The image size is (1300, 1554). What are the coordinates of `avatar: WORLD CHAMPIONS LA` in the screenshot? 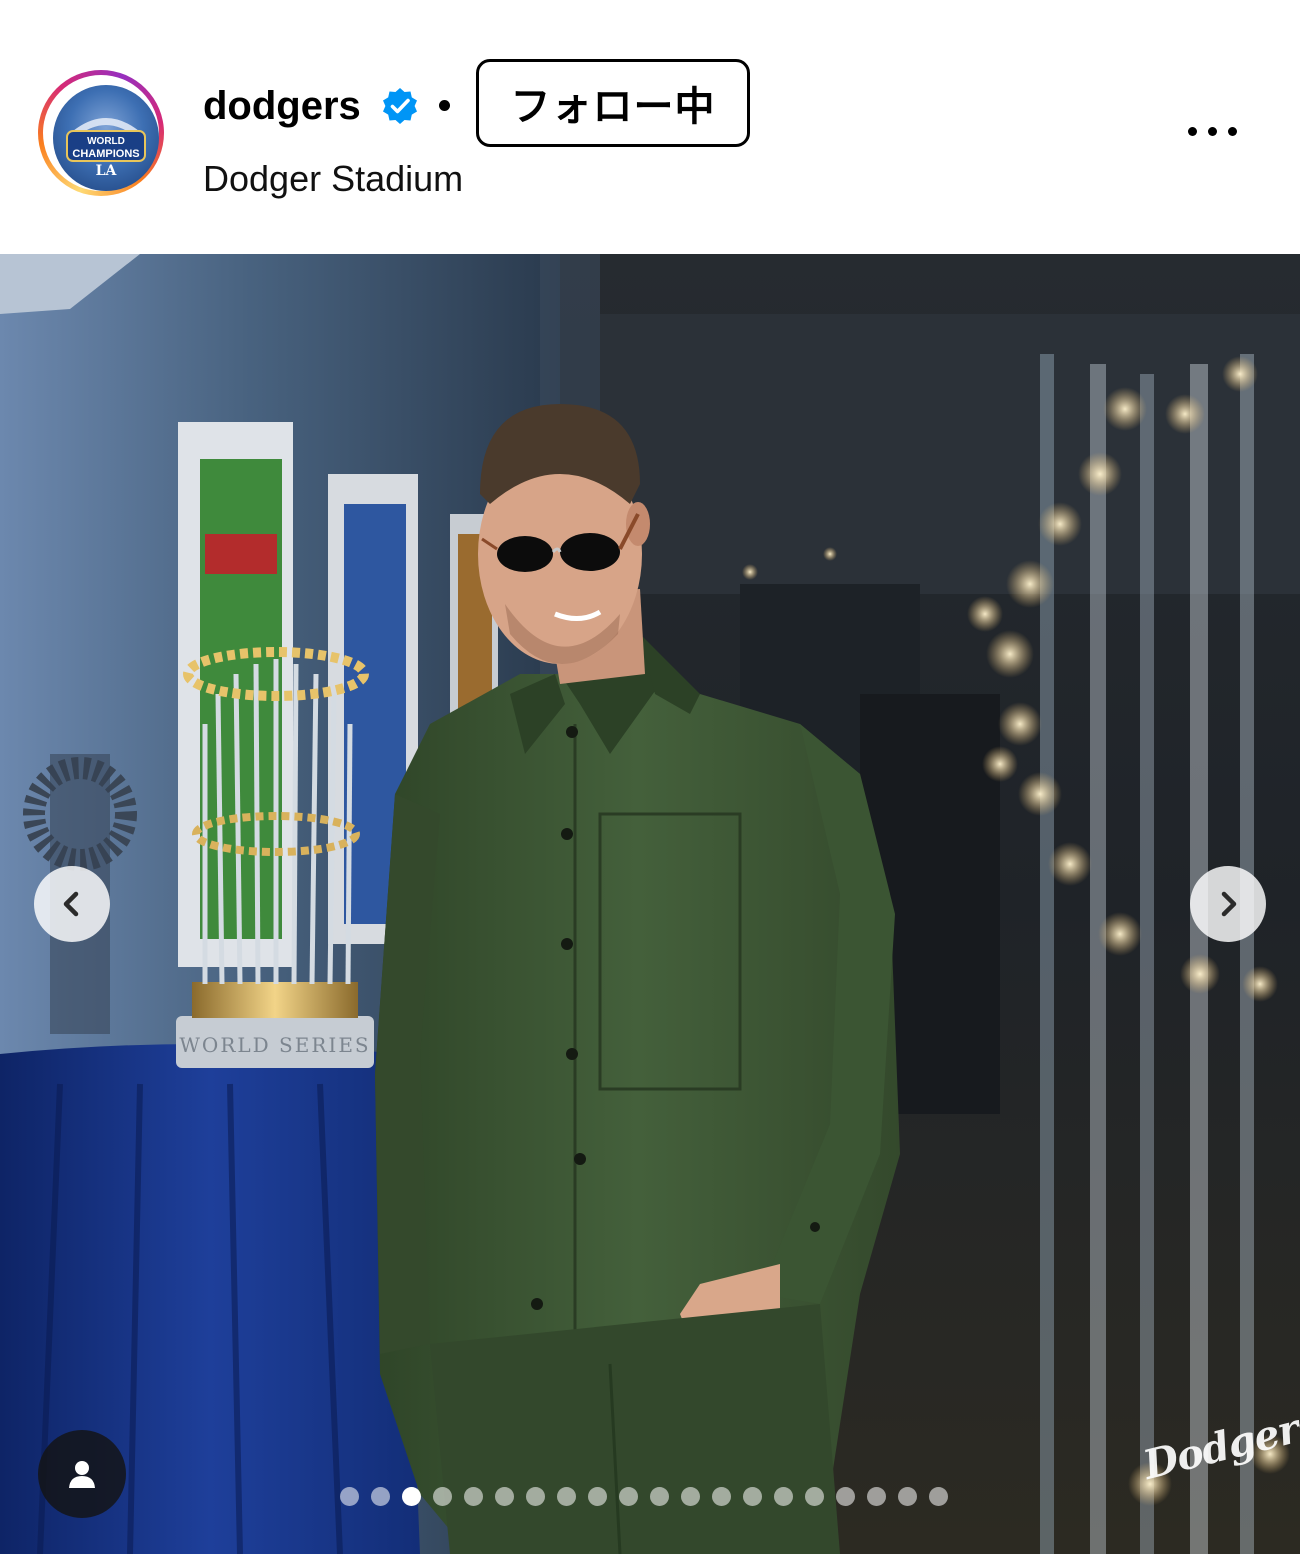 It's located at (106, 138).